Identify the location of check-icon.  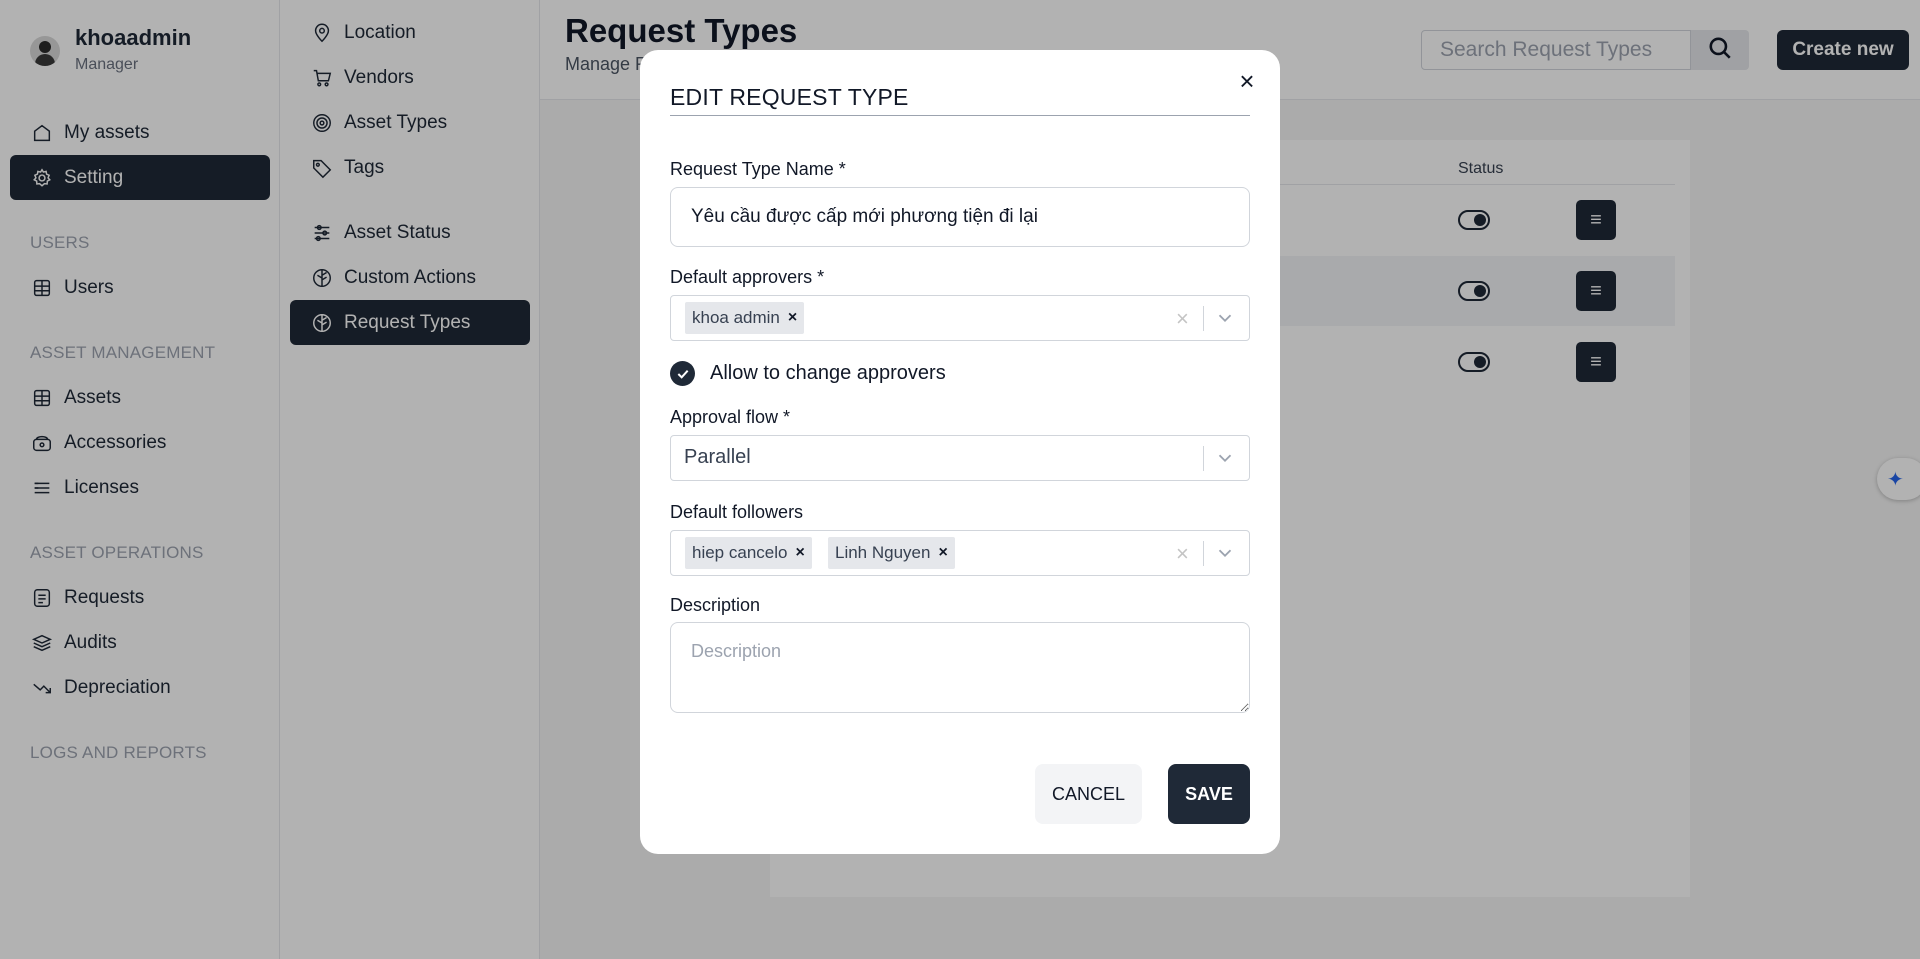
(682, 374).